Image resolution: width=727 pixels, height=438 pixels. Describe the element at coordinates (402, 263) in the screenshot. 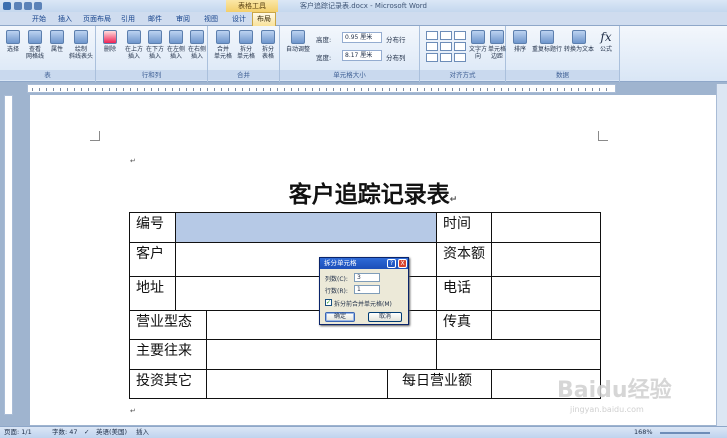

I see `close-icon: X` at that location.